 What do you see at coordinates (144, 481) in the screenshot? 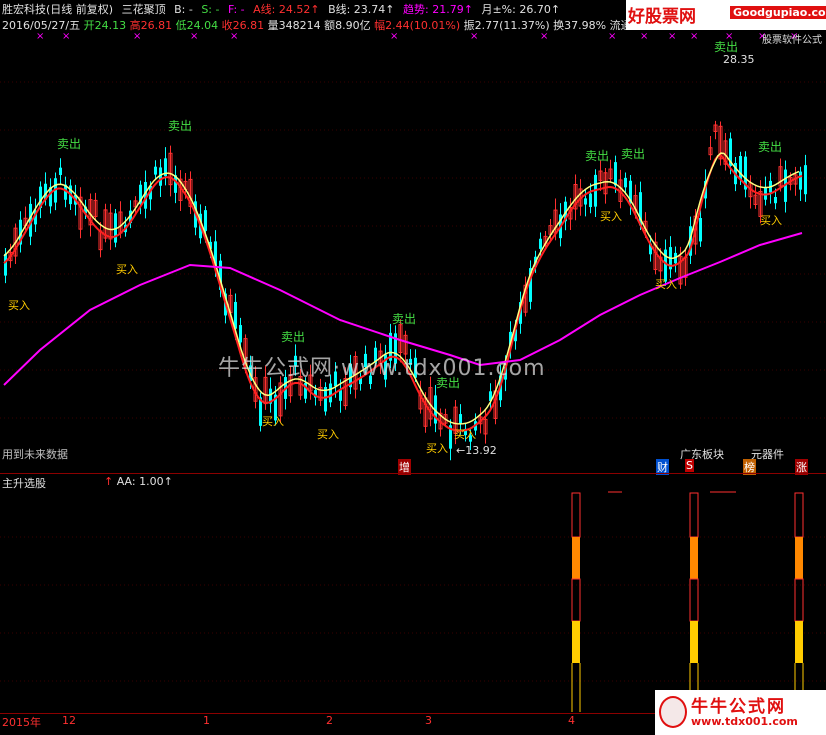
I see `aa-value: AA: 1.00↑` at bounding box center [144, 481].